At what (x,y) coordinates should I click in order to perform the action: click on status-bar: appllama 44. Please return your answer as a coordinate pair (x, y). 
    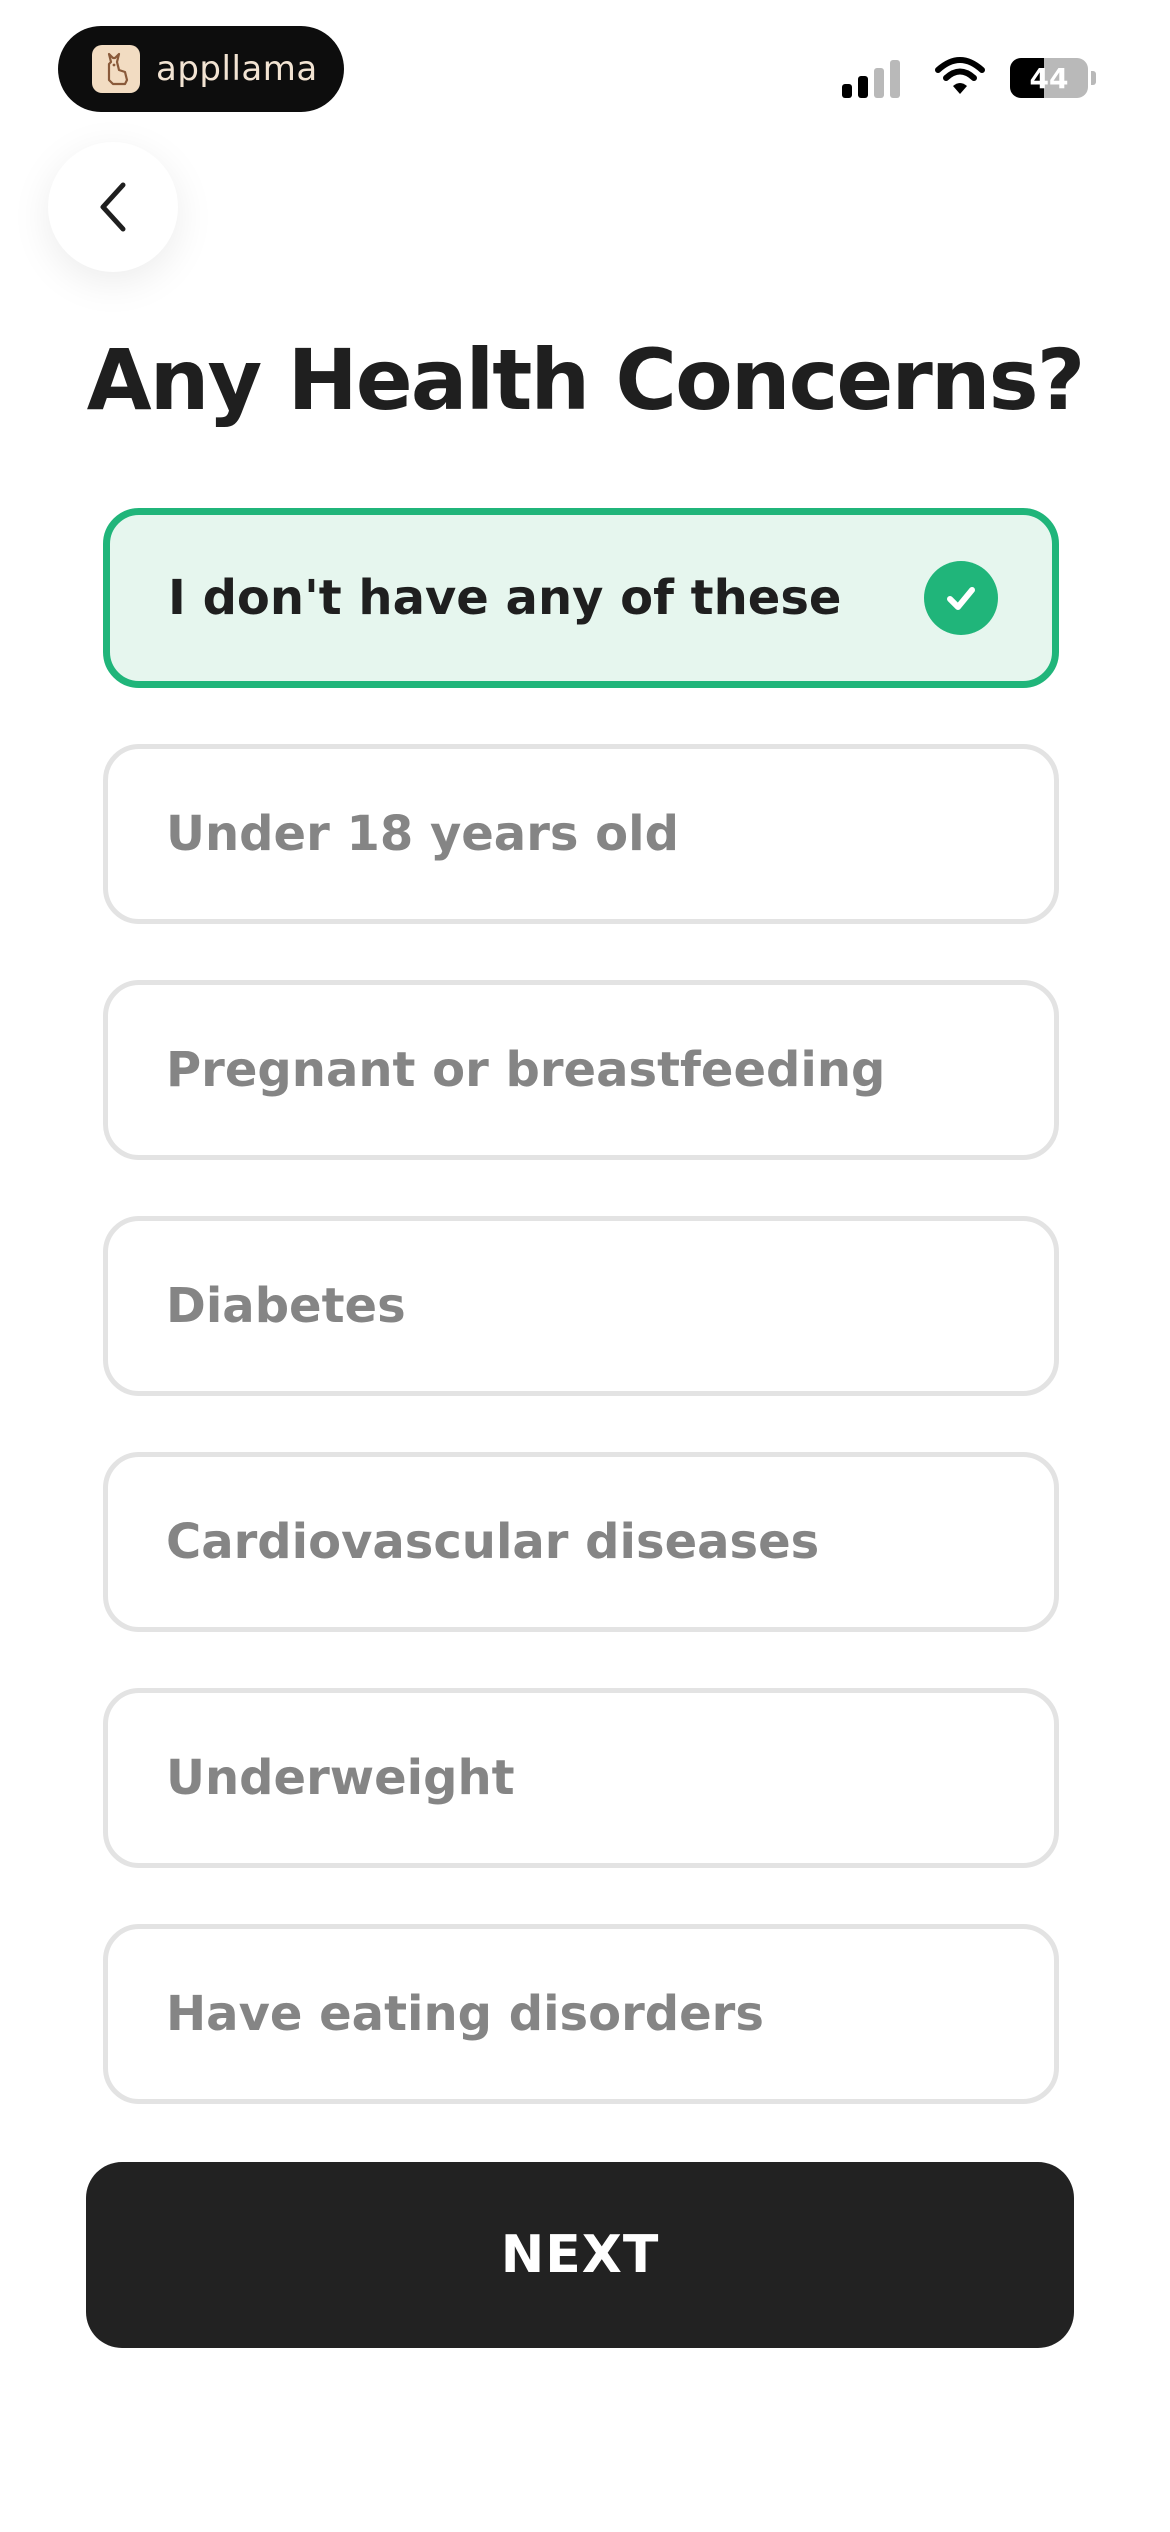
    Looking at the image, I should click on (585, 70).